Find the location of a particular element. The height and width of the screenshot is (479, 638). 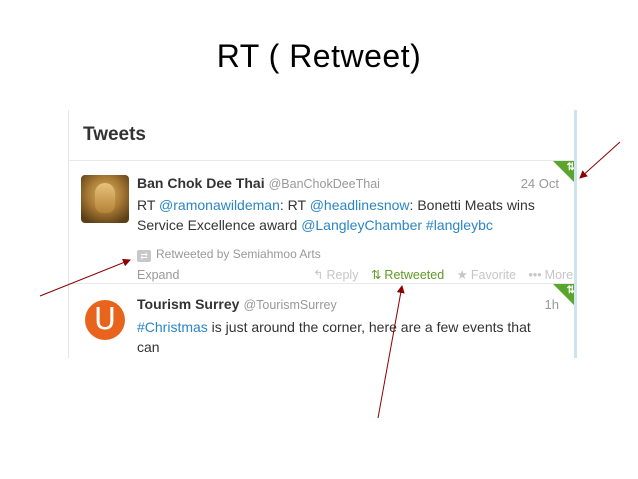

slide-title: RT ( Retweet) is located at coordinates (319, 56).